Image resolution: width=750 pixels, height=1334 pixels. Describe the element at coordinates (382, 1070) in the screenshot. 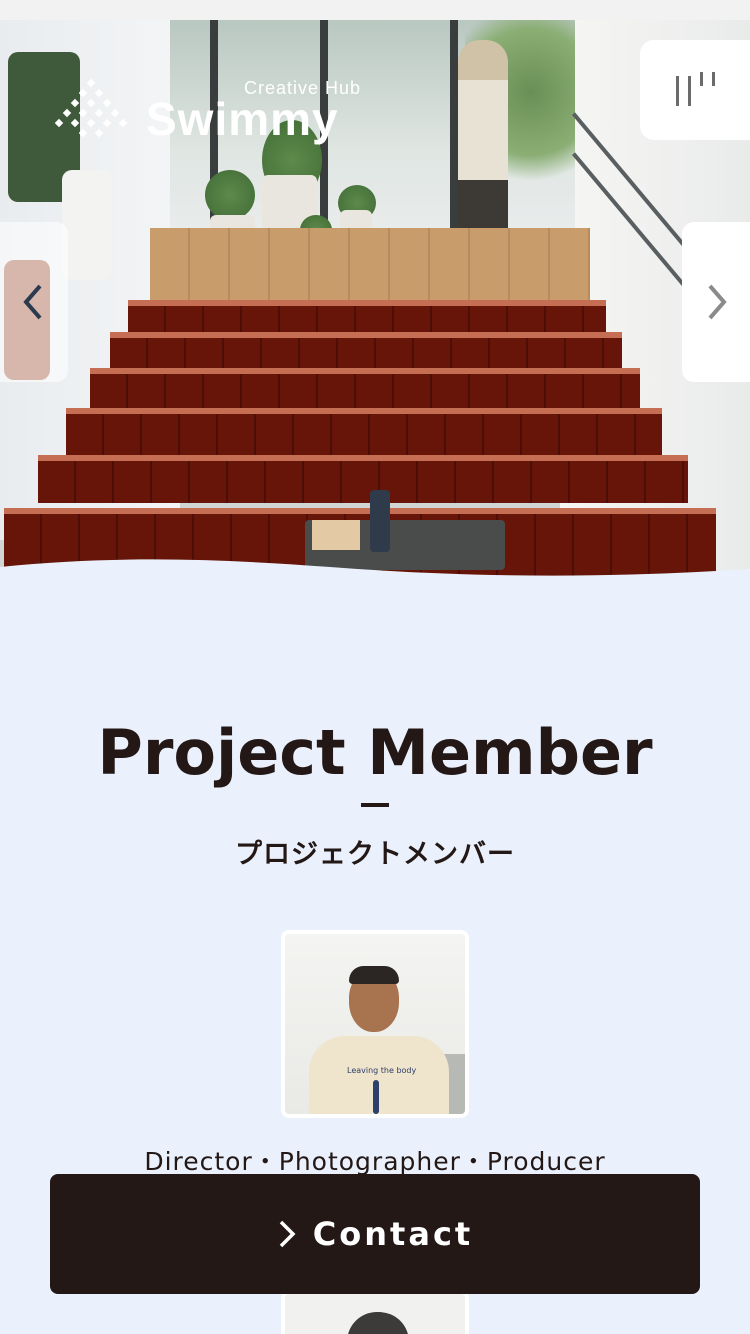

I see `shirt-print: Leaving the body` at that location.